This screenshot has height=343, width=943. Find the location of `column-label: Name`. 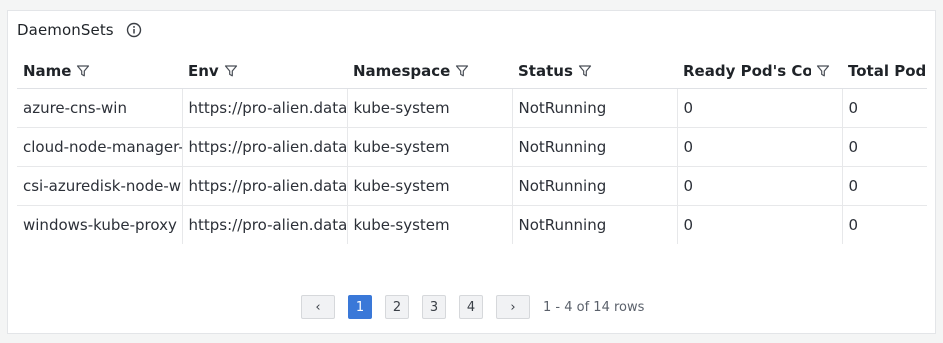

column-label: Name is located at coordinates (47, 71).